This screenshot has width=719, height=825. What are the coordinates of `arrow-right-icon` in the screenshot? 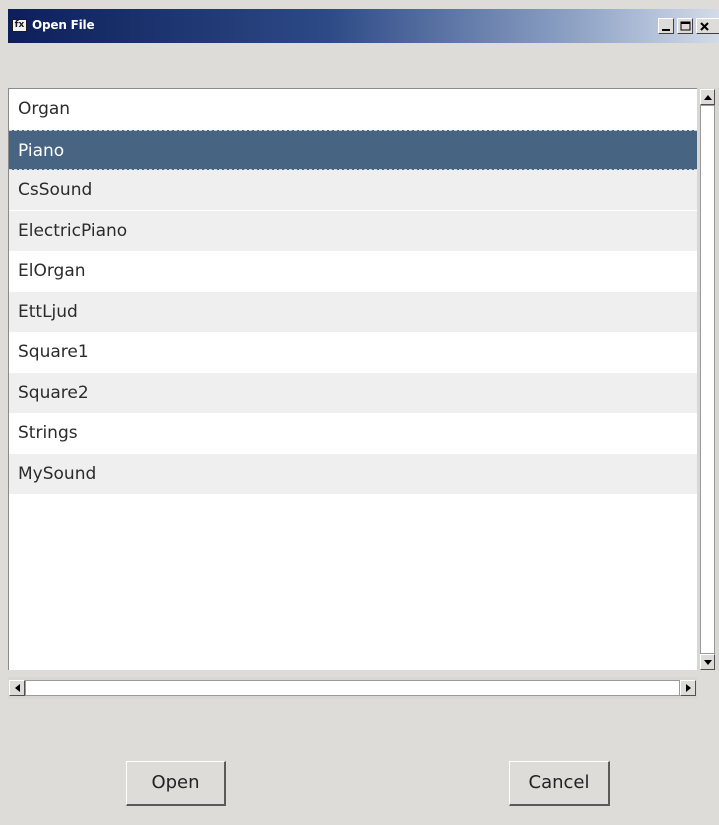 It's located at (688, 688).